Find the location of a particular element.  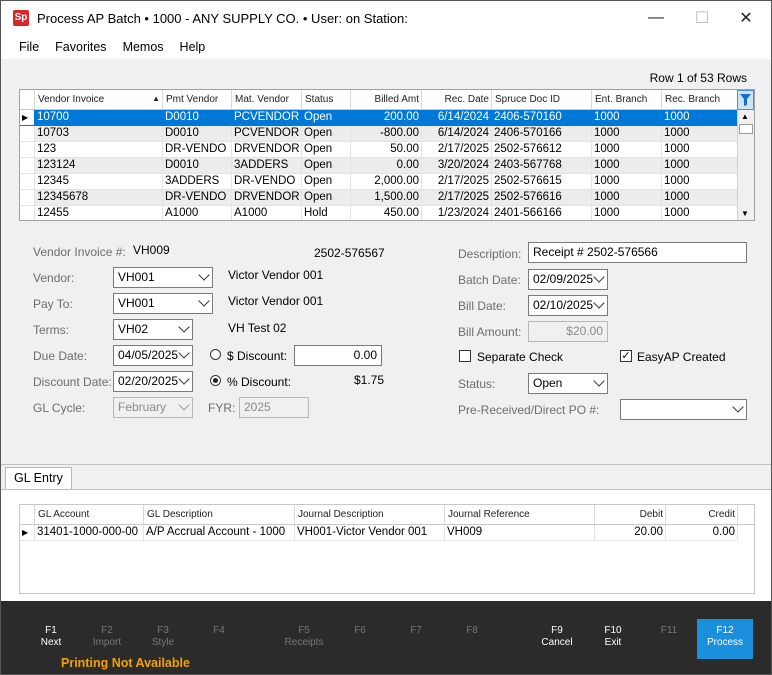

easyap-checkbox: ✓ is located at coordinates (626, 356).